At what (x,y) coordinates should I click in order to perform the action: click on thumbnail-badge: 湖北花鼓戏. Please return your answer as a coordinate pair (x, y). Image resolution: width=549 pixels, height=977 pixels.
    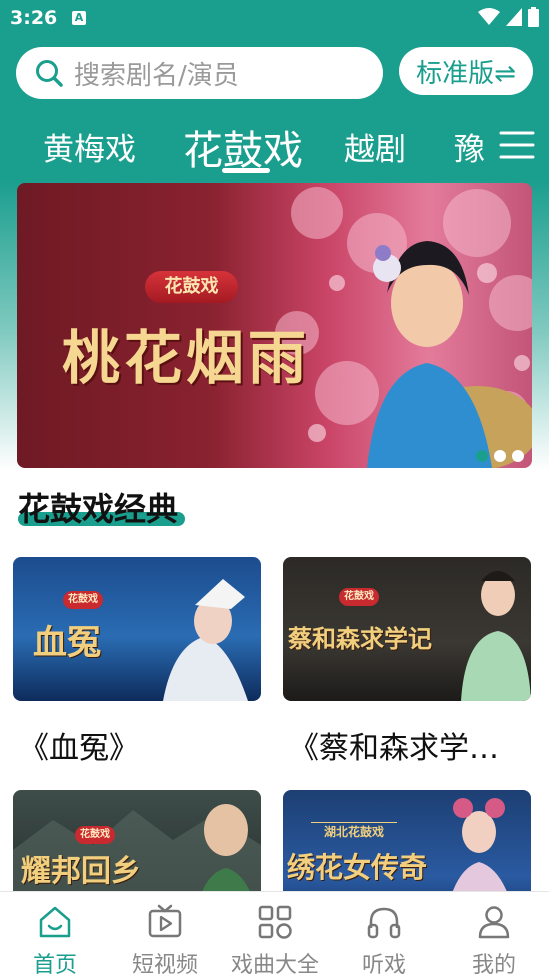
    Looking at the image, I should click on (354, 831).